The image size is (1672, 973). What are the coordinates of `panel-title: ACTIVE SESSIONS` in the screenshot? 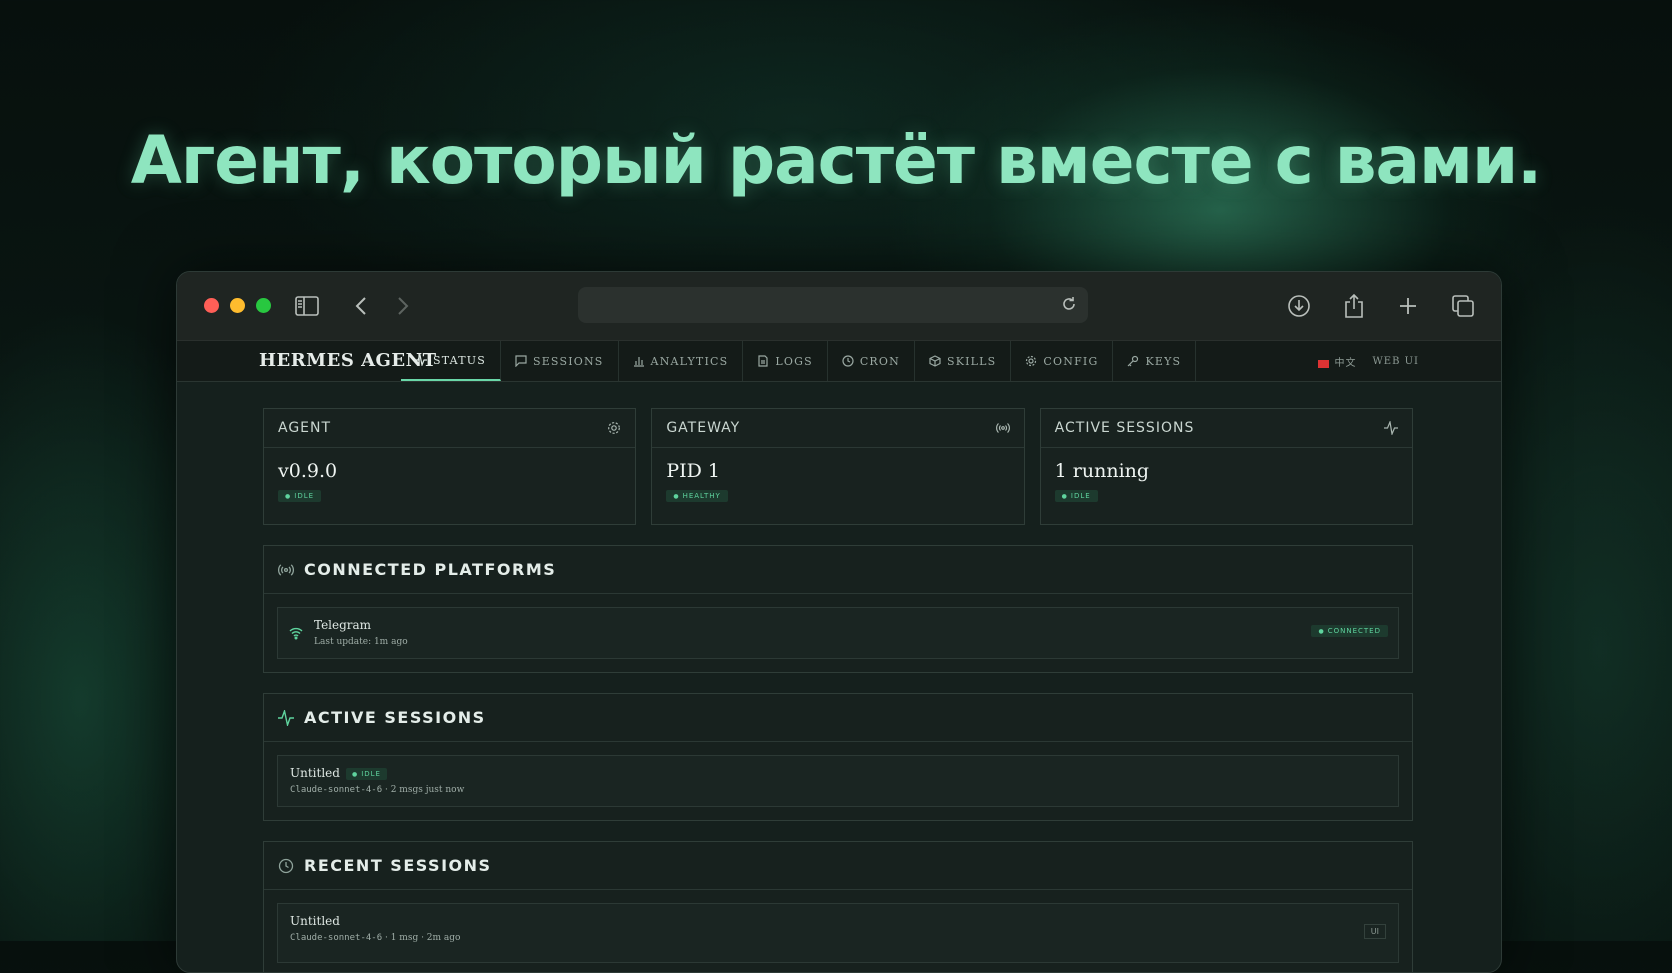 It's located at (395, 717).